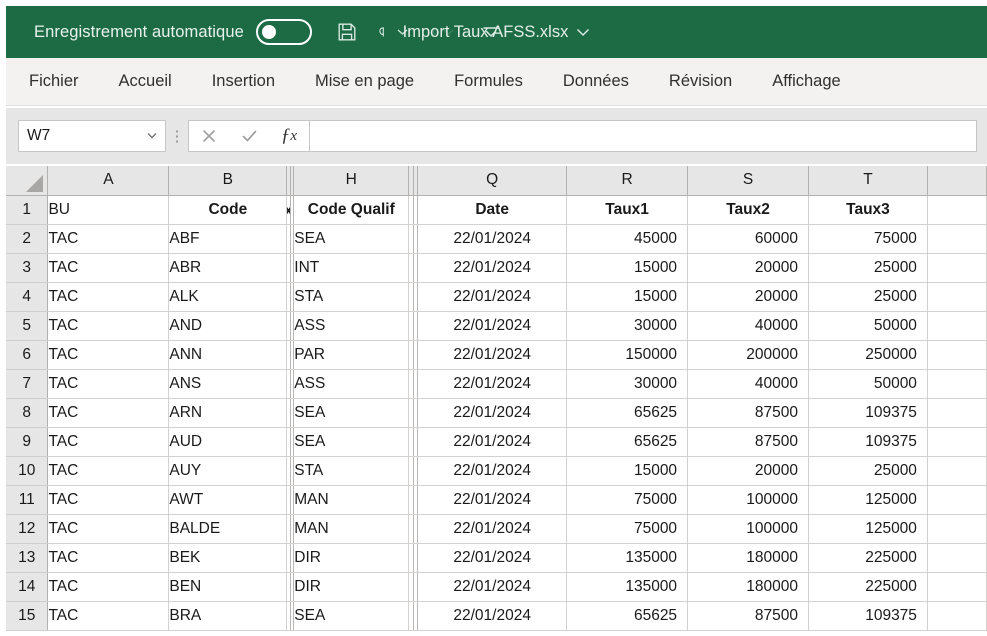 The height and width of the screenshot is (636, 987). I want to click on column-header-a: A, so click(108, 181).